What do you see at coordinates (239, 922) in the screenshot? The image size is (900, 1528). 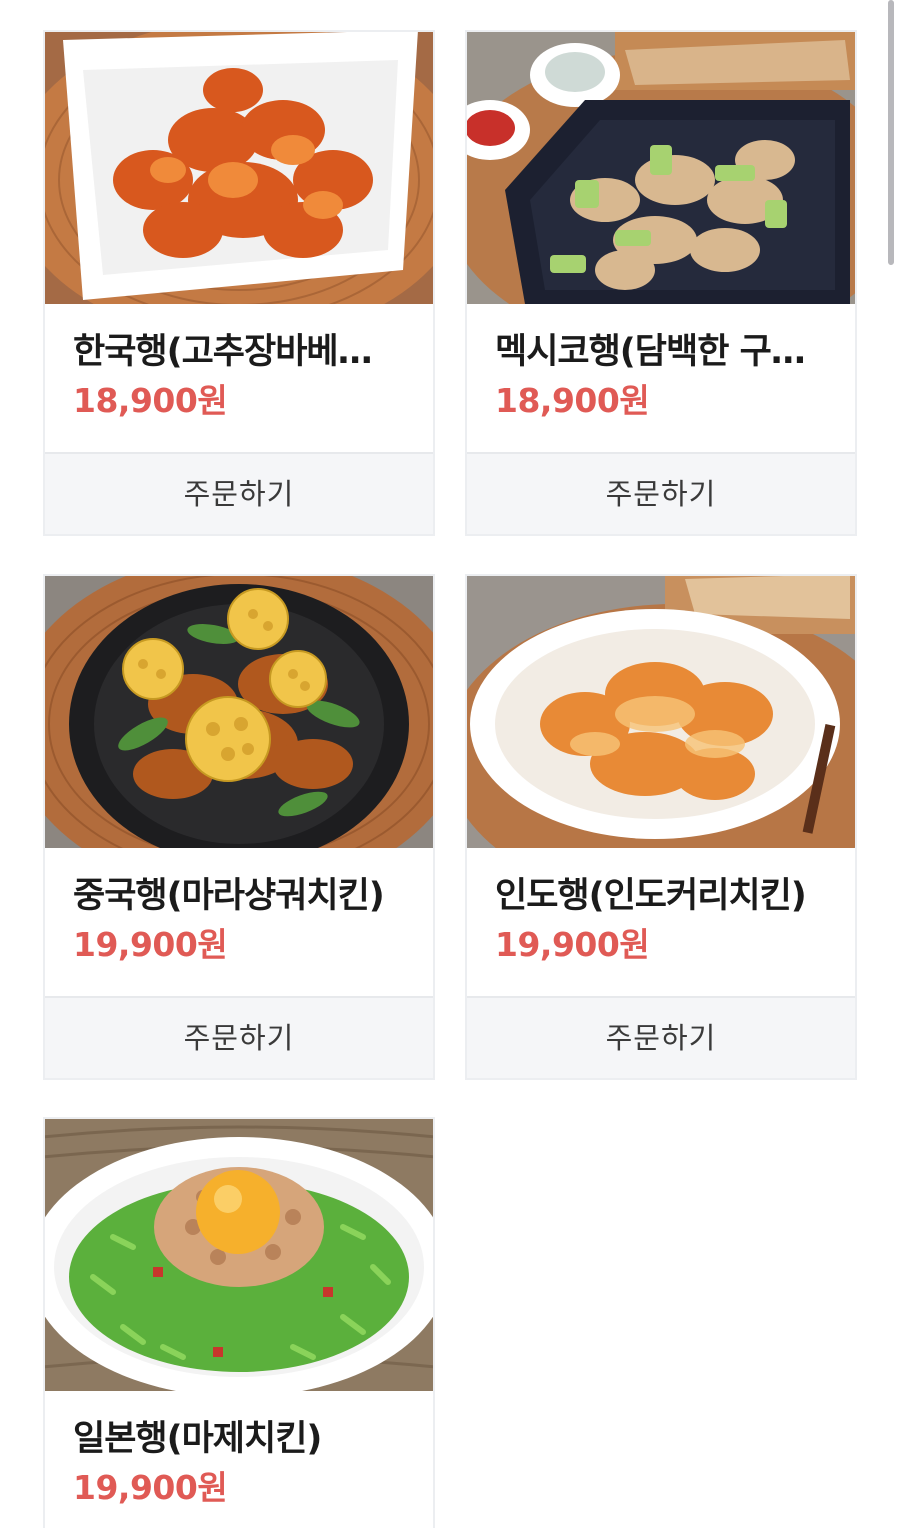 I see `product-info: 중국행(마라샹궈치킨) 19,900원` at bounding box center [239, 922].